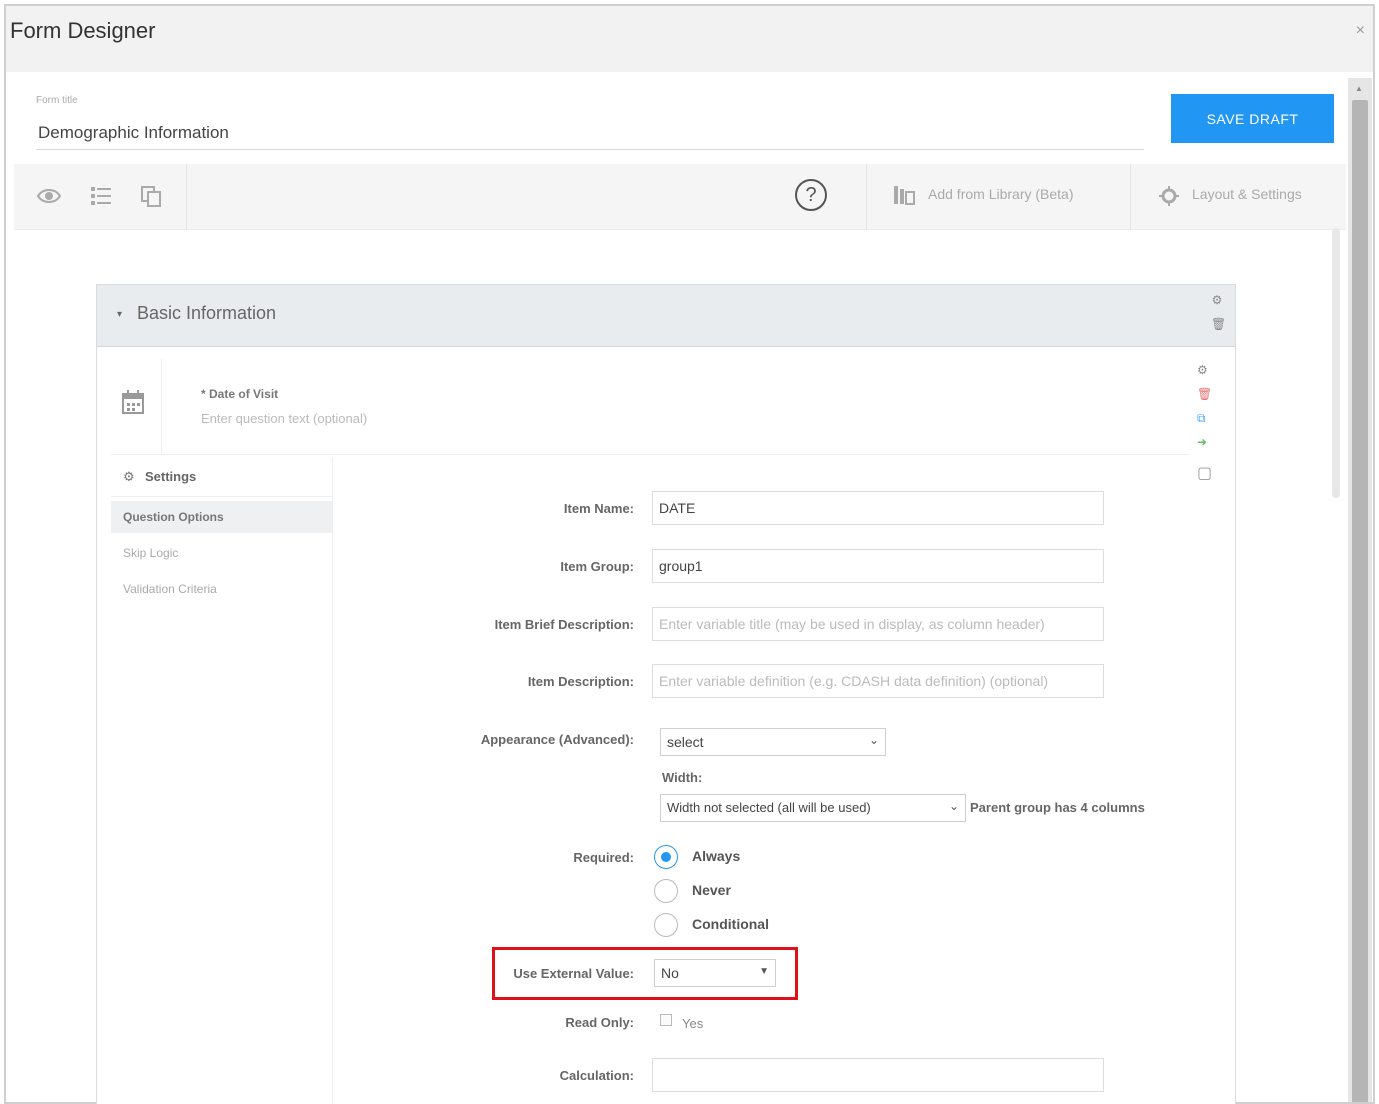 Image resolution: width=1379 pixels, height=1104 pixels. Describe the element at coordinates (904, 195) in the screenshot. I see `library-icon` at that location.